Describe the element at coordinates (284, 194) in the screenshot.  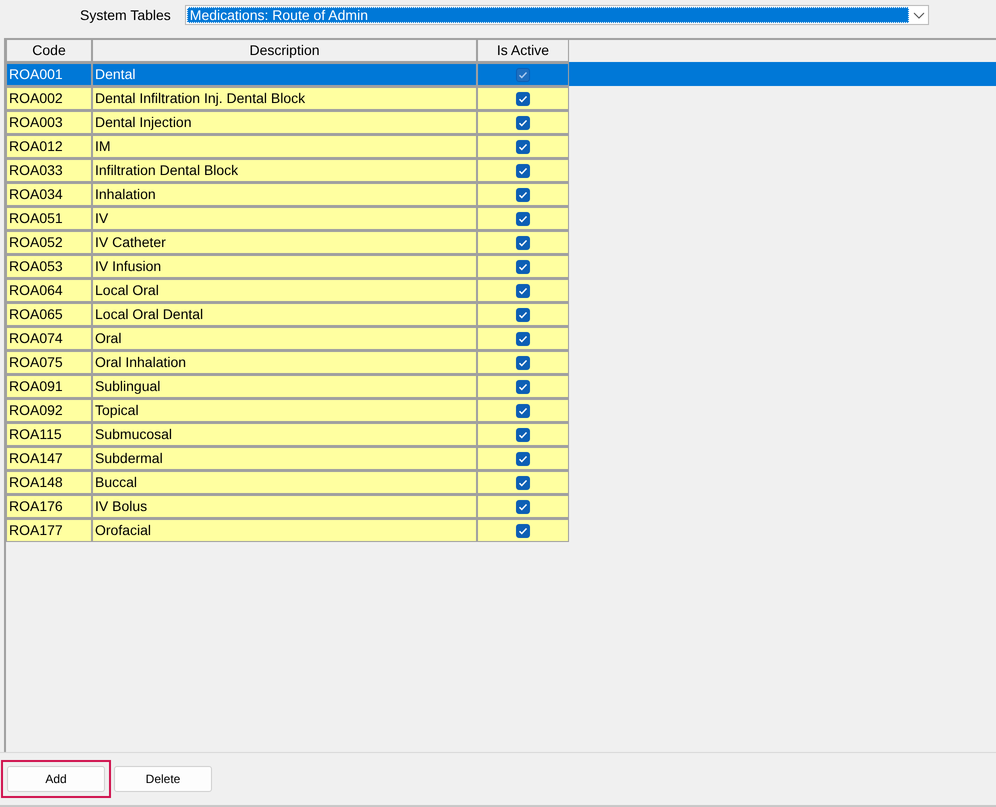
I see `table-cell: Inhalation` at that location.